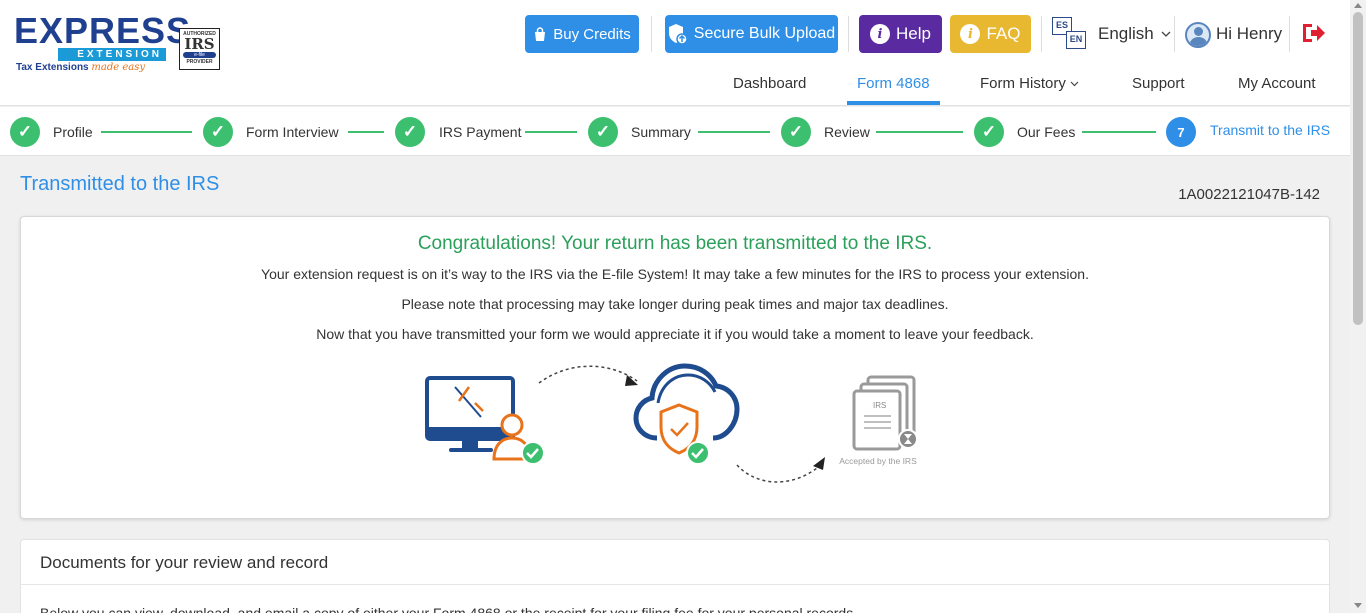  I want to click on user-greeting: Hi Henry, so click(1249, 34).